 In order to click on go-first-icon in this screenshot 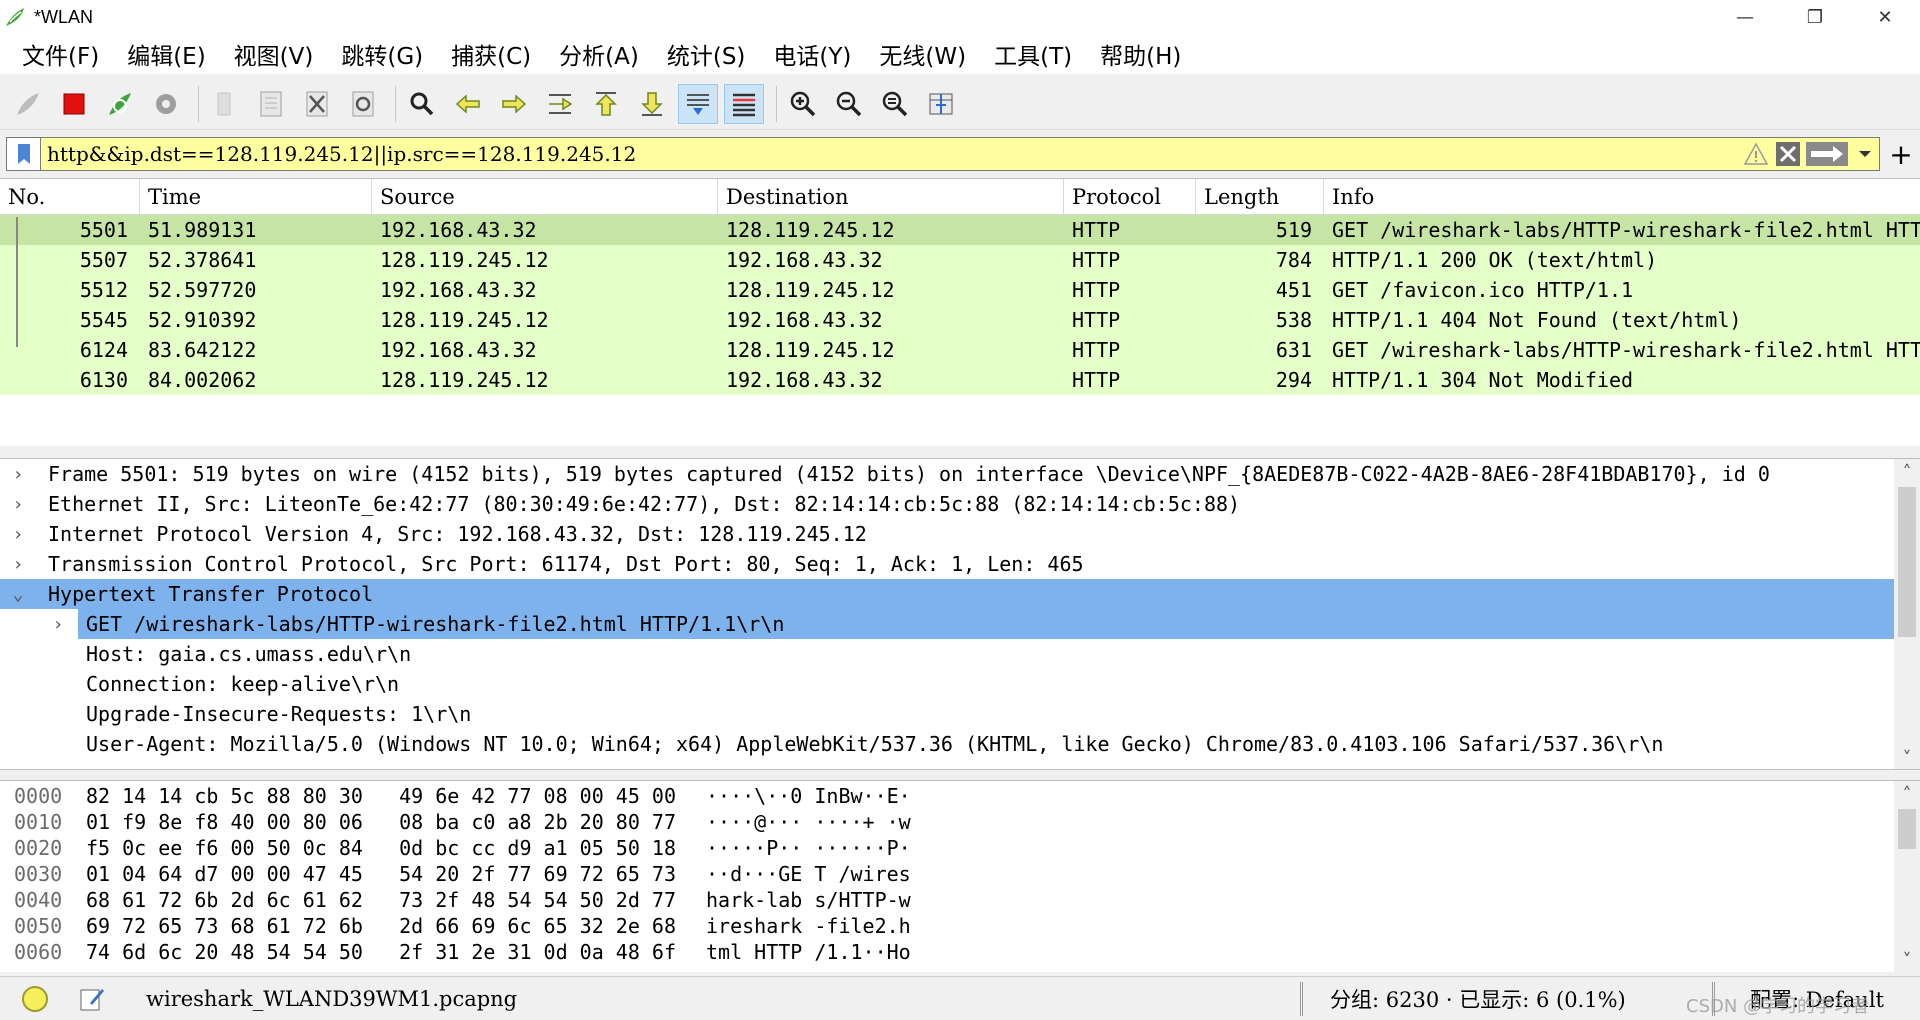, I will do `click(606, 104)`.